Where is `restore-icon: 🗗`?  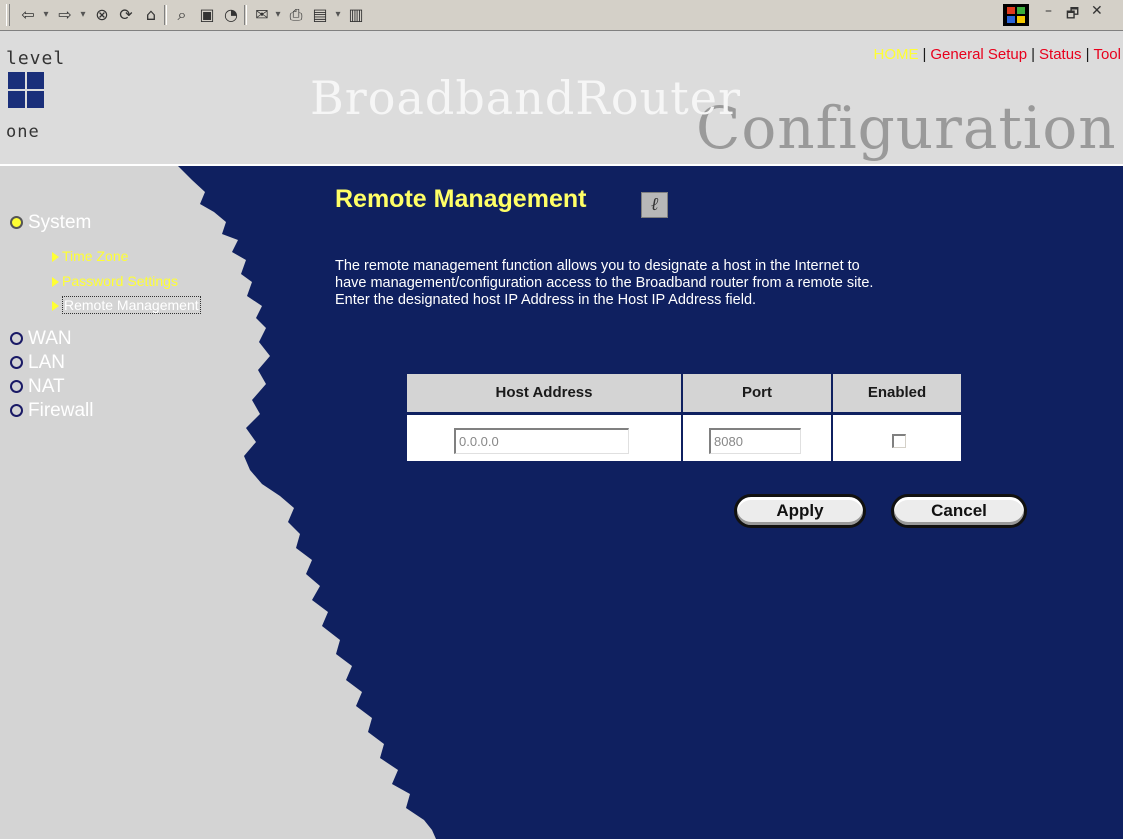
restore-icon: 🗗 is located at coordinates (1072, 15).